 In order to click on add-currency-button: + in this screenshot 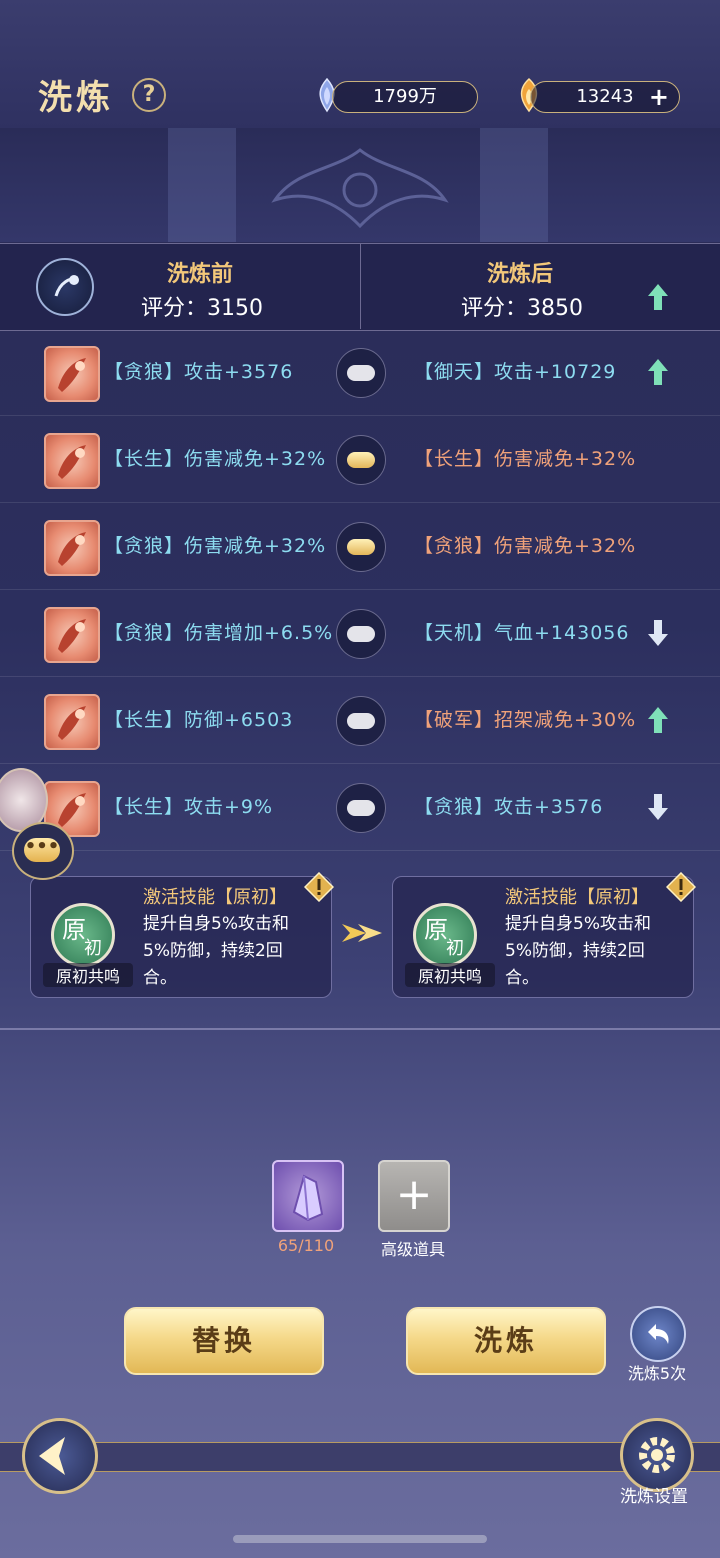, I will do `click(659, 97)`.